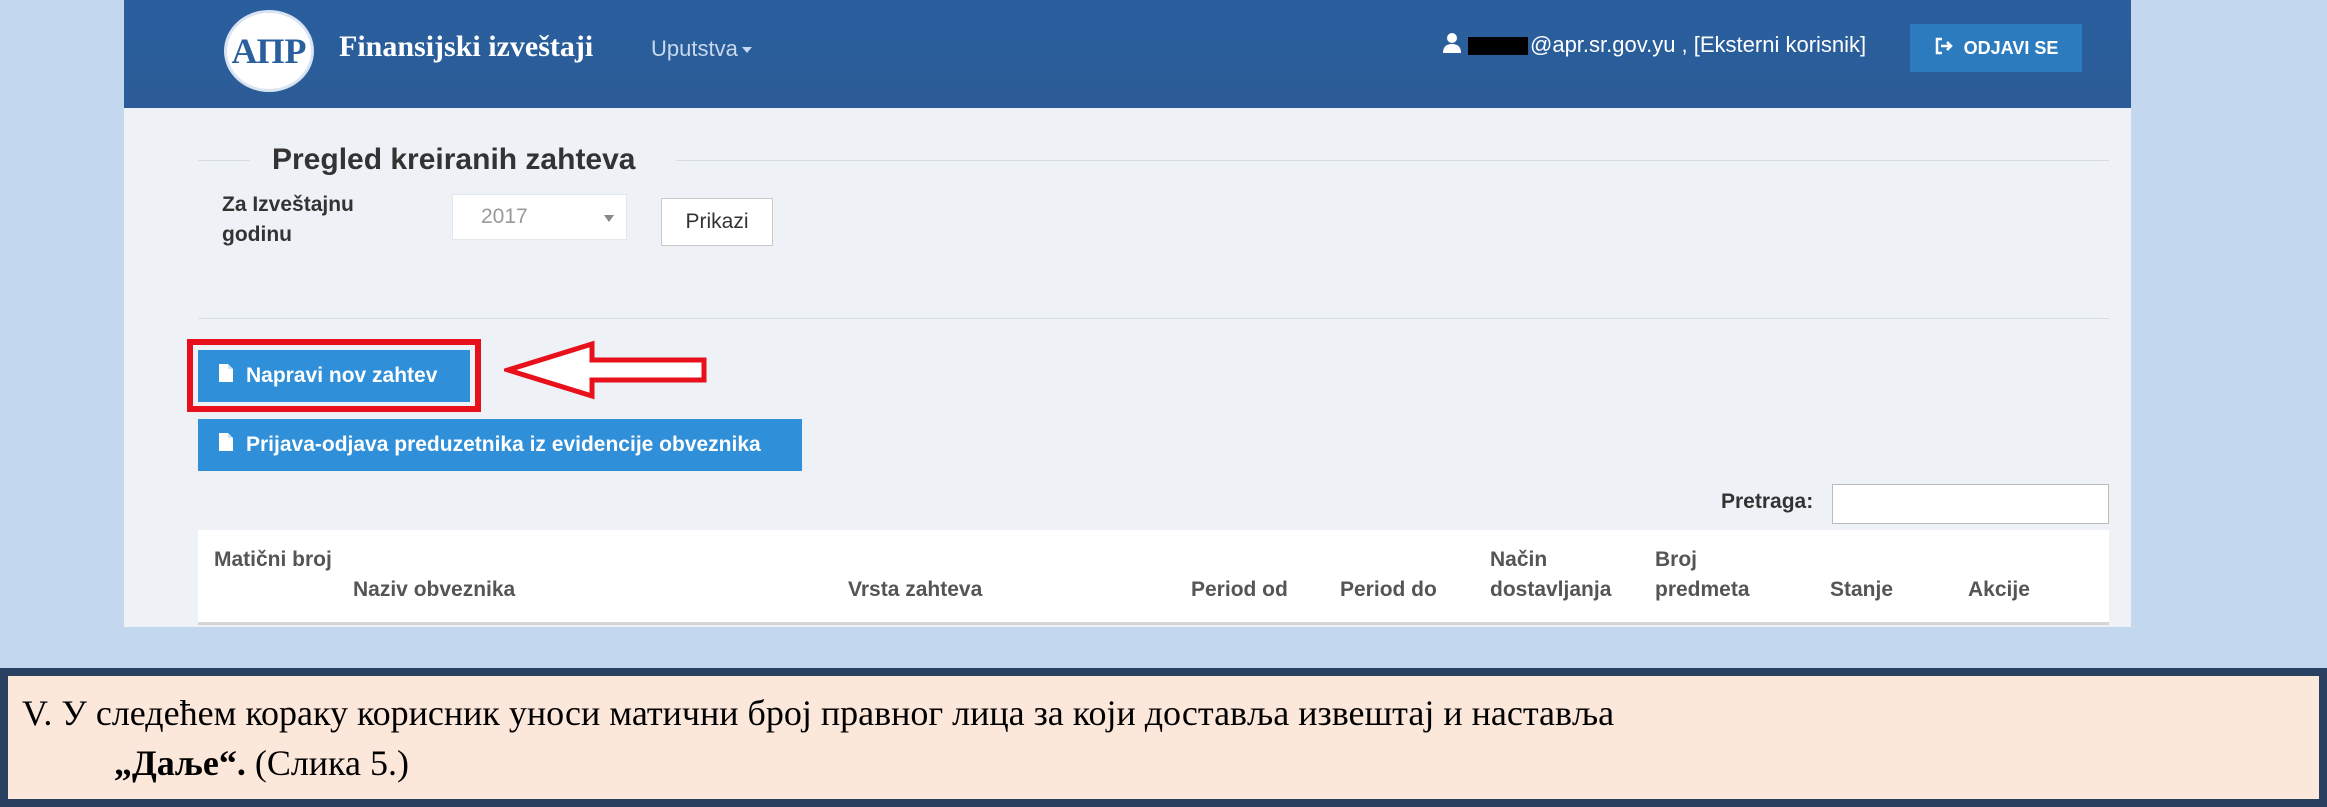  I want to click on column-header: Matični broj, so click(274, 560).